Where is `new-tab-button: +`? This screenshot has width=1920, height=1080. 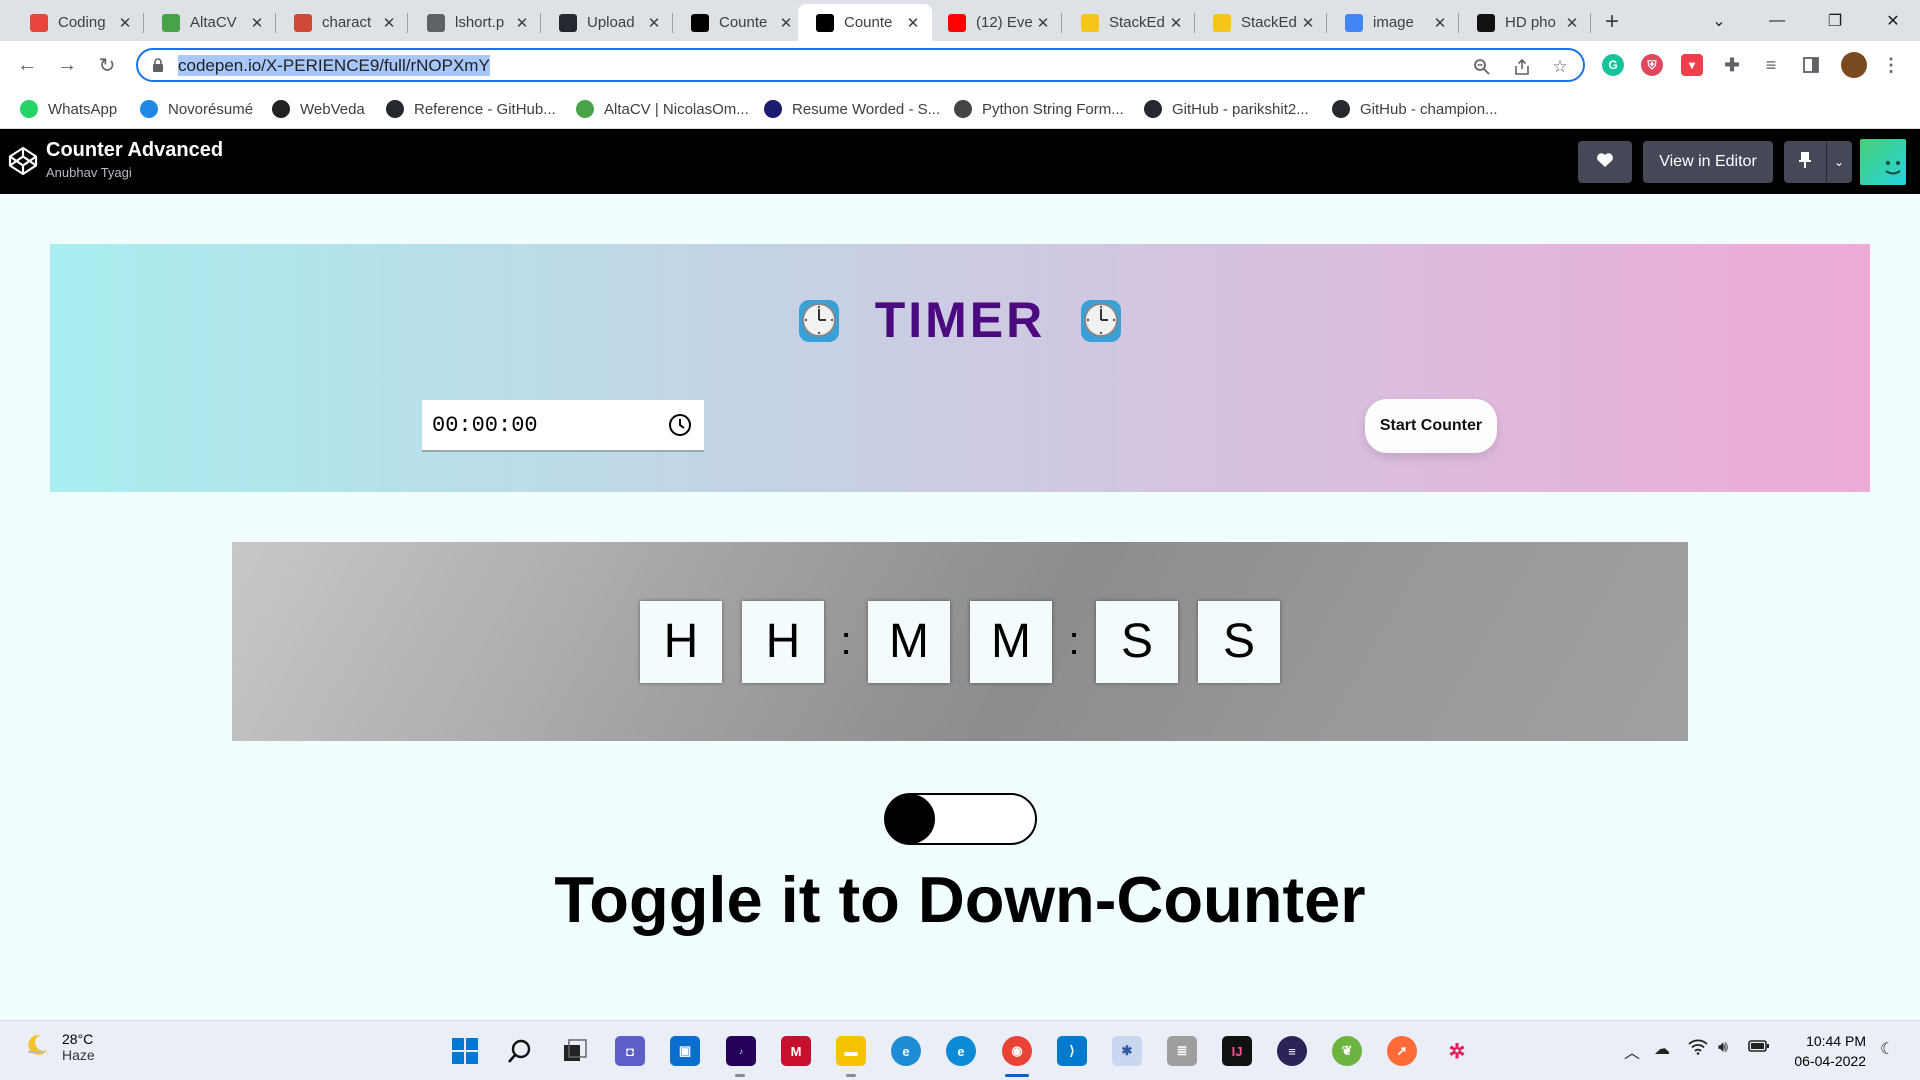
new-tab-button: + is located at coordinates (1612, 22).